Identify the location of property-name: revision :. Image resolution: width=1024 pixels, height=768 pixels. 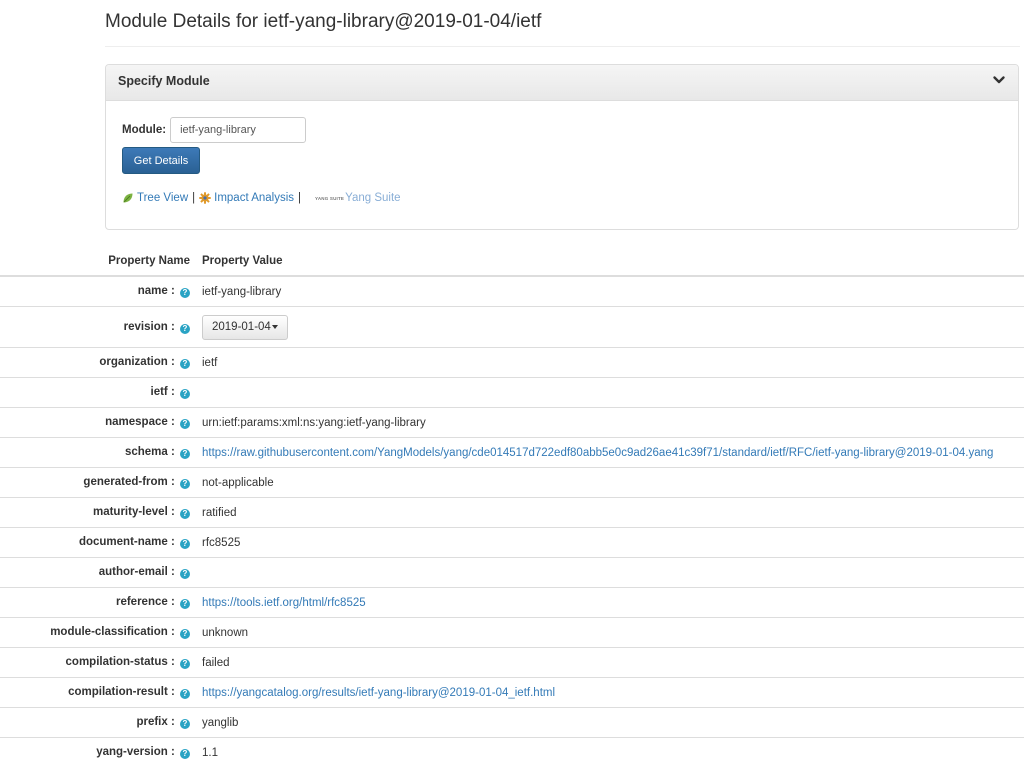
(149, 326).